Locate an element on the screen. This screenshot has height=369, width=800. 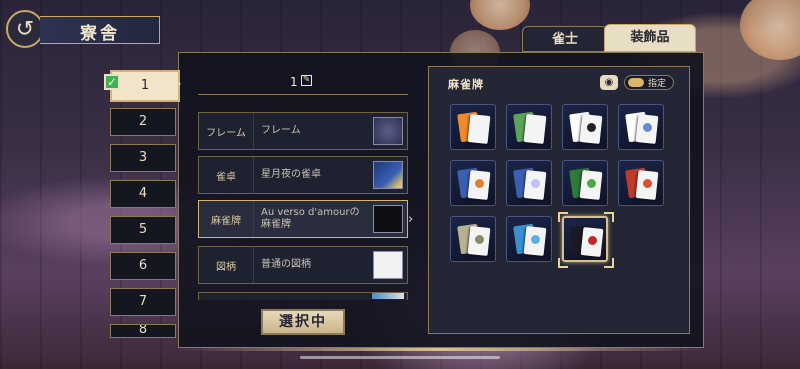
slot-2-button: 2 is located at coordinates (143, 122).